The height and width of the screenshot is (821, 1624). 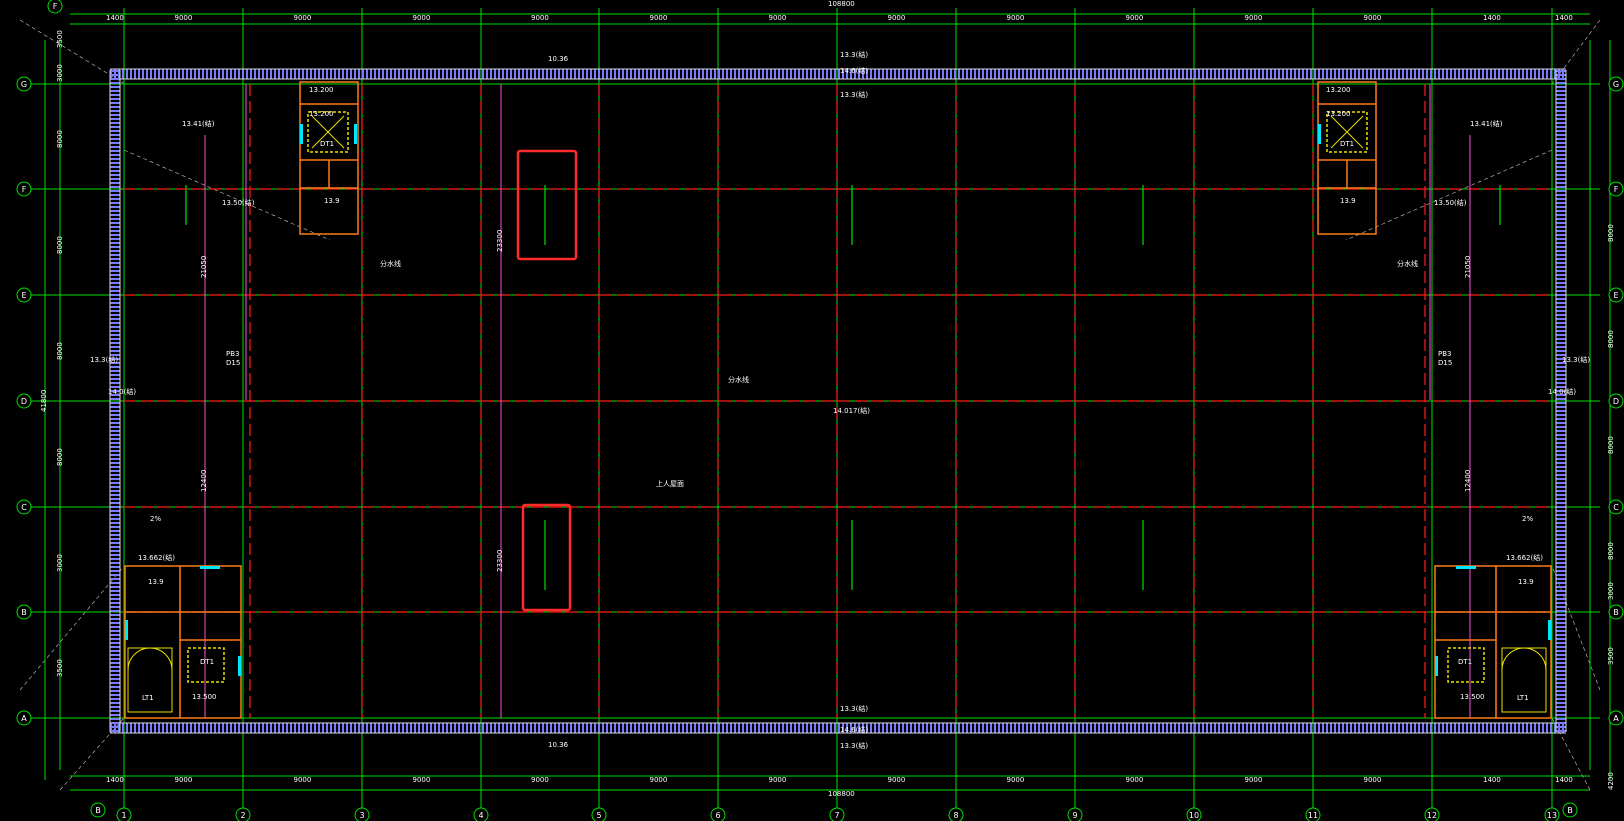 What do you see at coordinates (148, 698) in the screenshot?
I see `label-stair-left: LT1` at bounding box center [148, 698].